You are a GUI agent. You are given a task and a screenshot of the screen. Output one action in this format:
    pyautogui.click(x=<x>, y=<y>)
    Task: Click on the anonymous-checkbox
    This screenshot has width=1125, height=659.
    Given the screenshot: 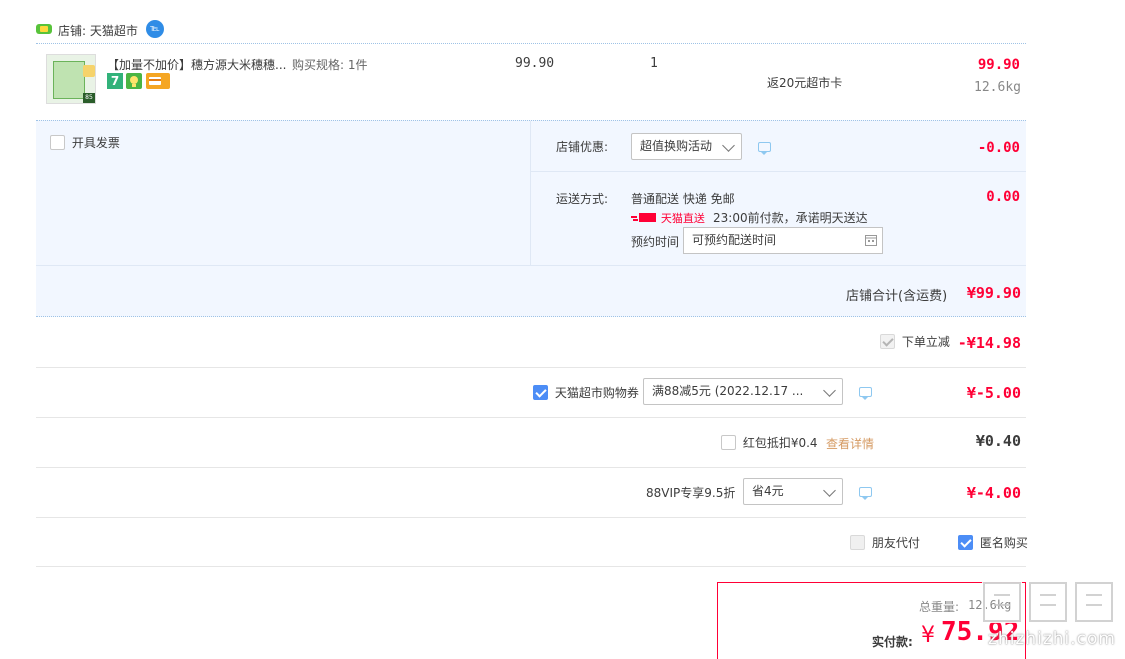 What is the action you would take?
    pyautogui.click(x=965, y=542)
    